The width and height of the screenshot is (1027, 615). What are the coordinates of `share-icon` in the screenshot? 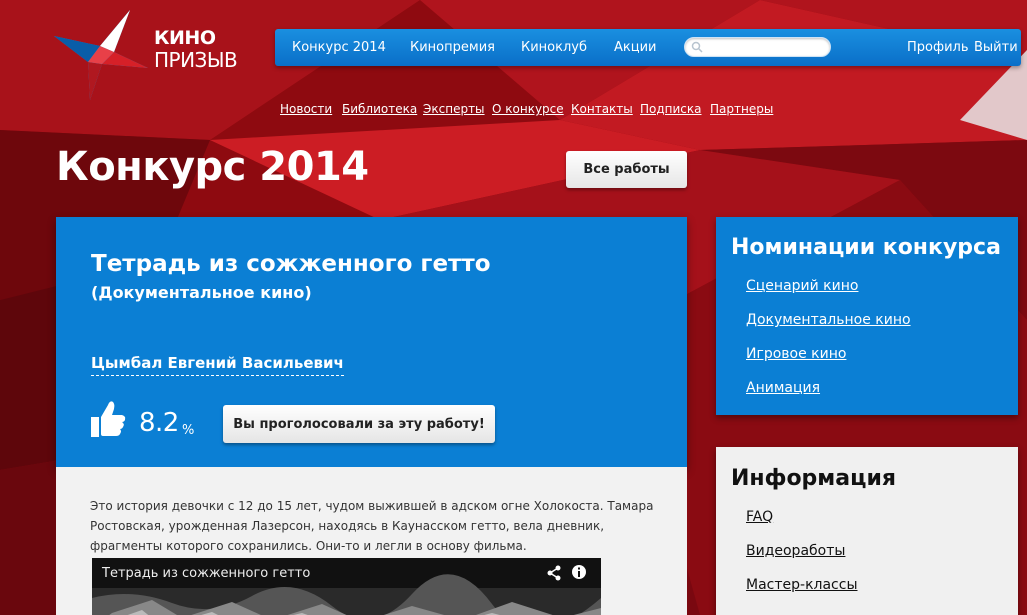 It's located at (554, 573).